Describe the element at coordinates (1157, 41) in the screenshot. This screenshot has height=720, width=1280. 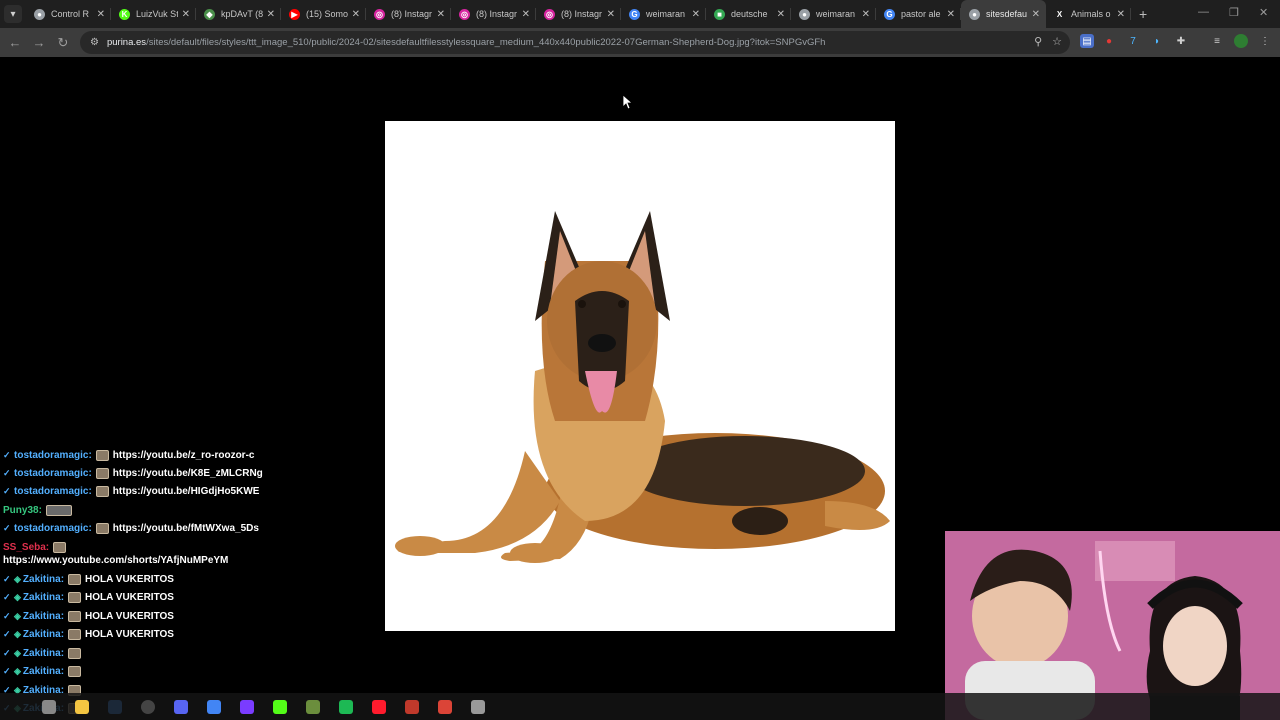
I see `audio-extension-icon: ◗` at that location.